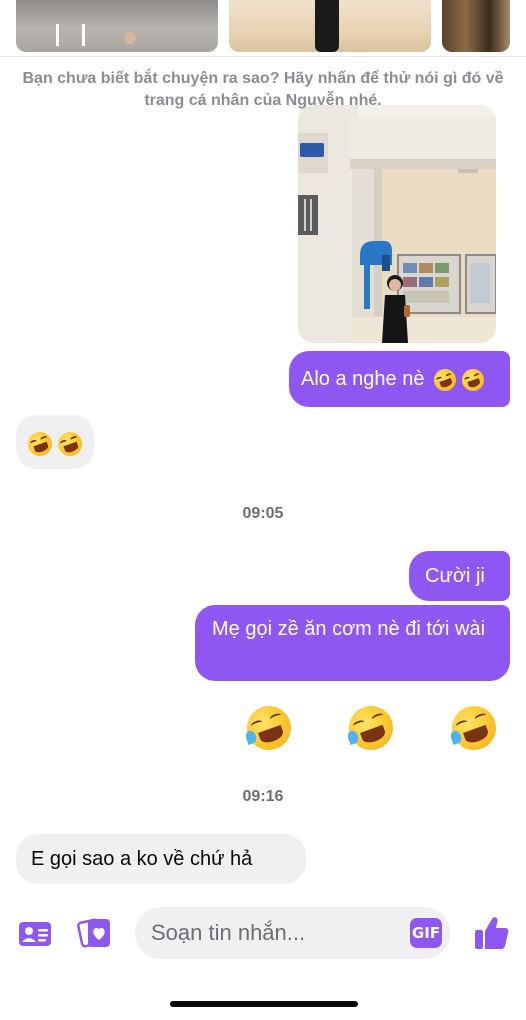 This screenshot has width=526, height=1020. What do you see at coordinates (363, 379) in the screenshot?
I see `message-text: Alo a nghe nè` at bounding box center [363, 379].